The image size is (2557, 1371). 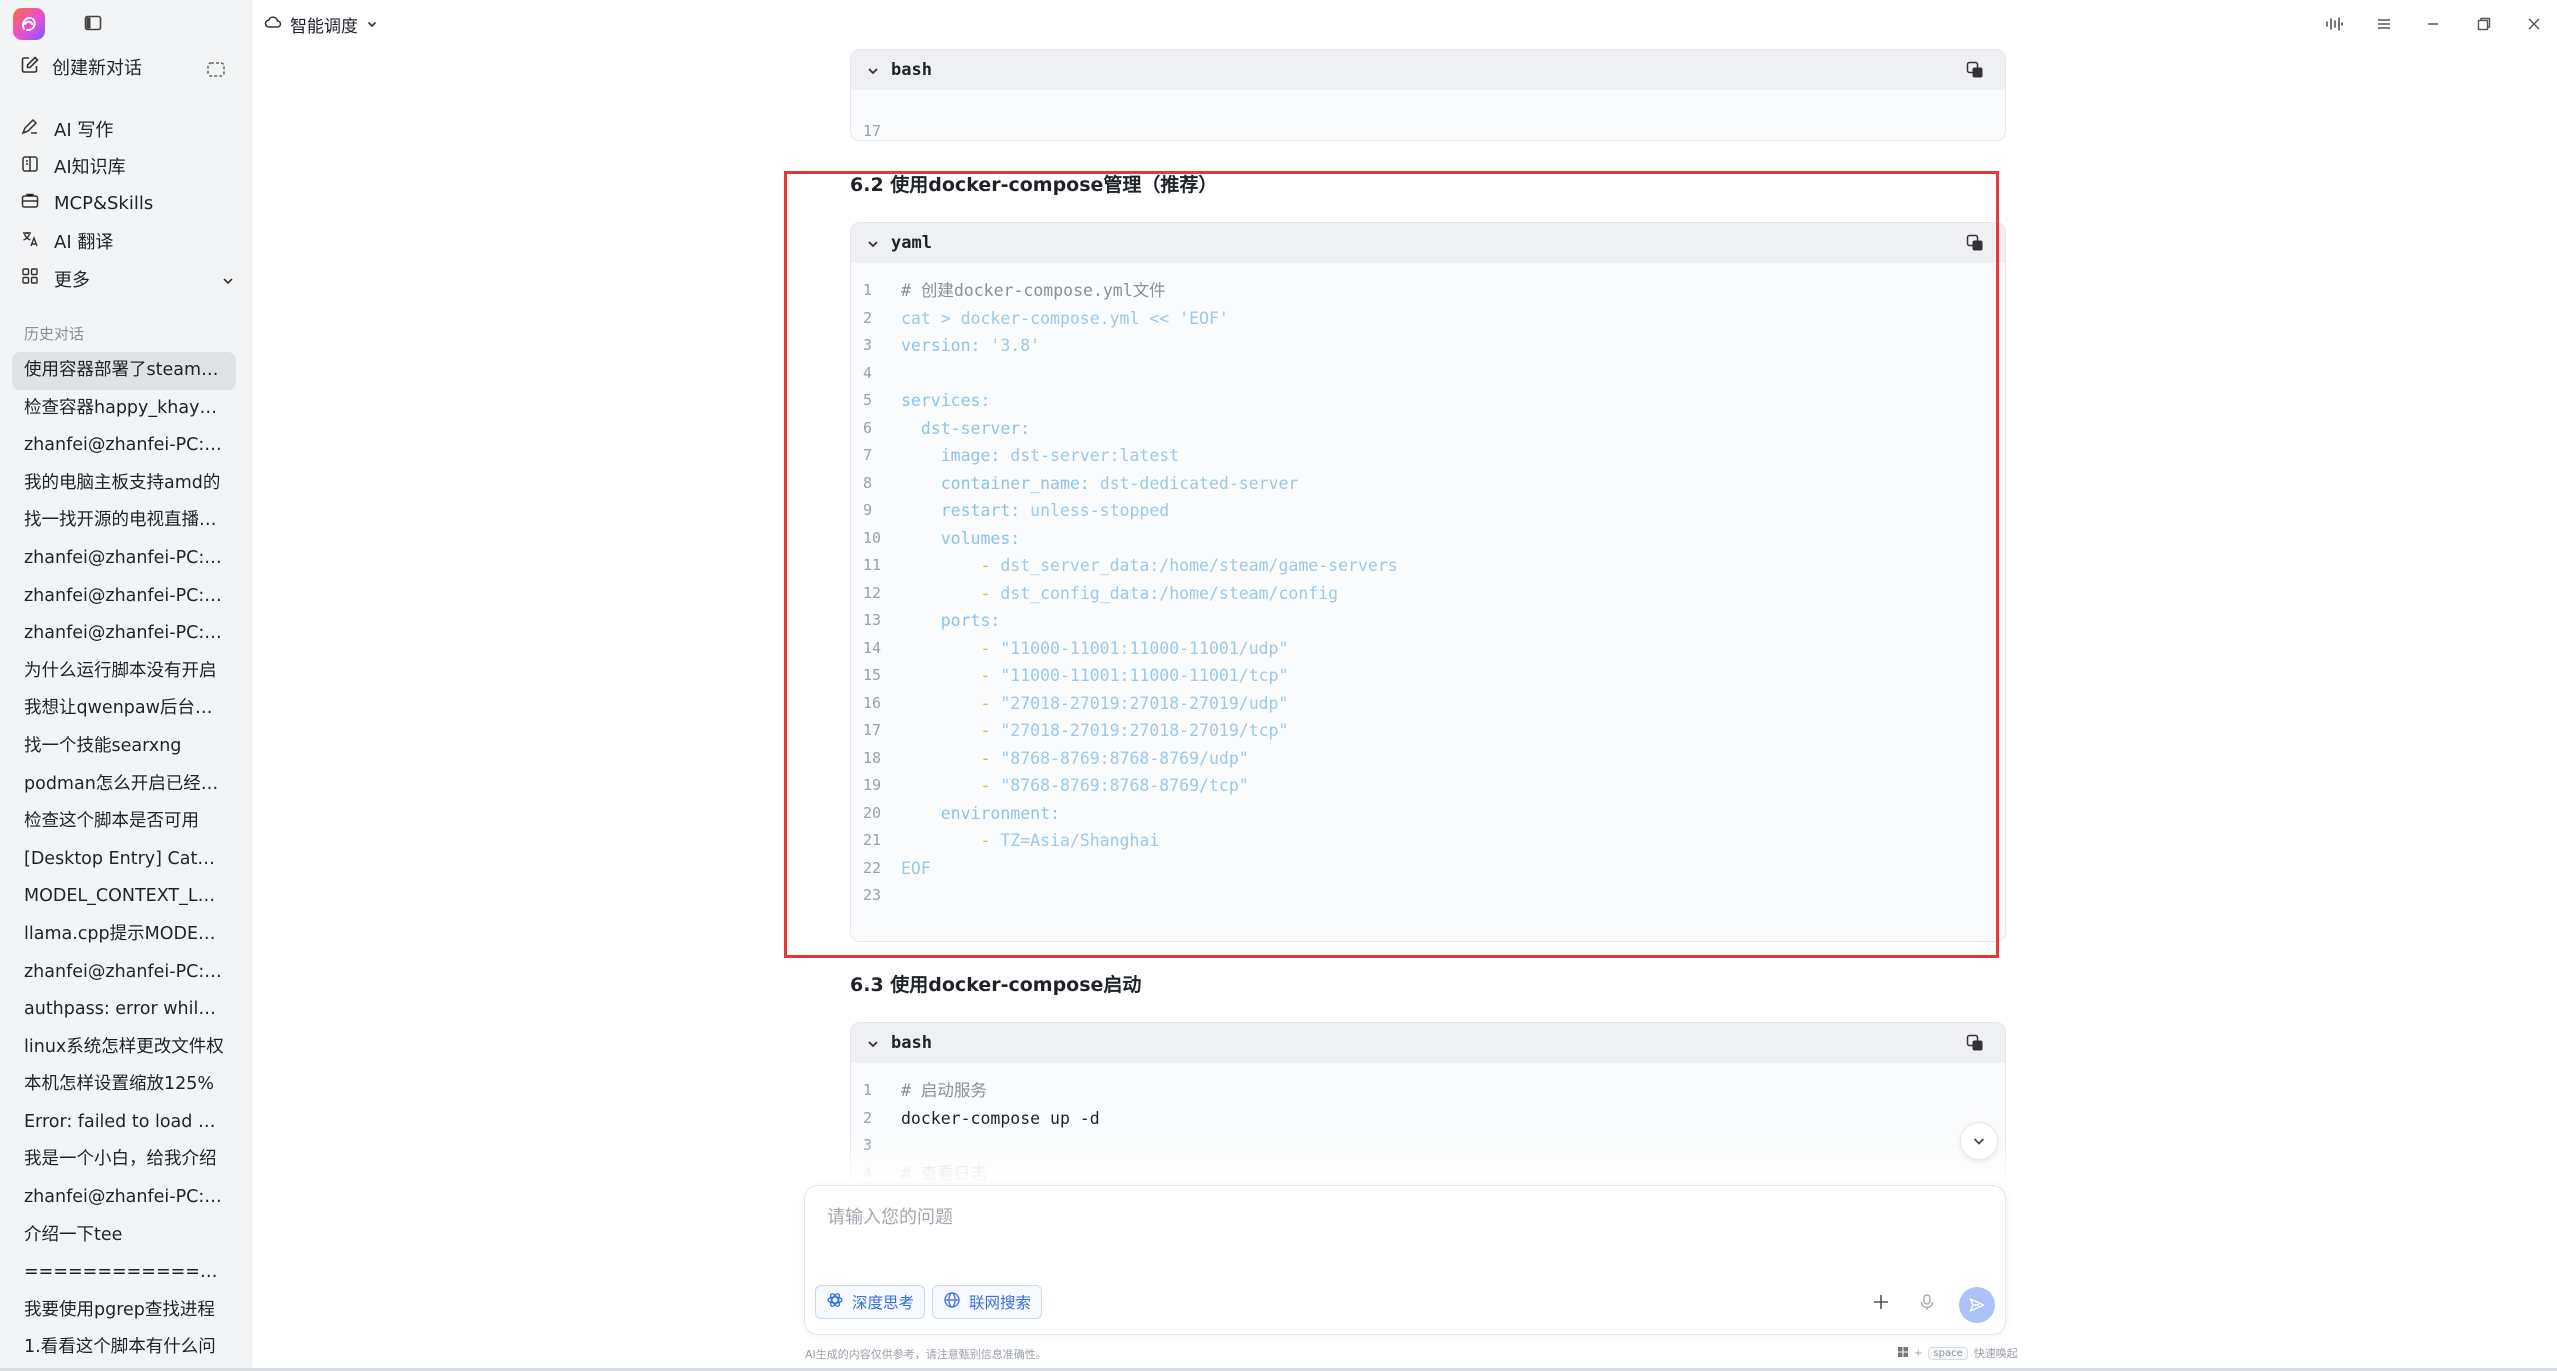 What do you see at coordinates (124, 935) in the screenshot?
I see `history-item: llama.cpp提示MODEL_C` at bounding box center [124, 935].